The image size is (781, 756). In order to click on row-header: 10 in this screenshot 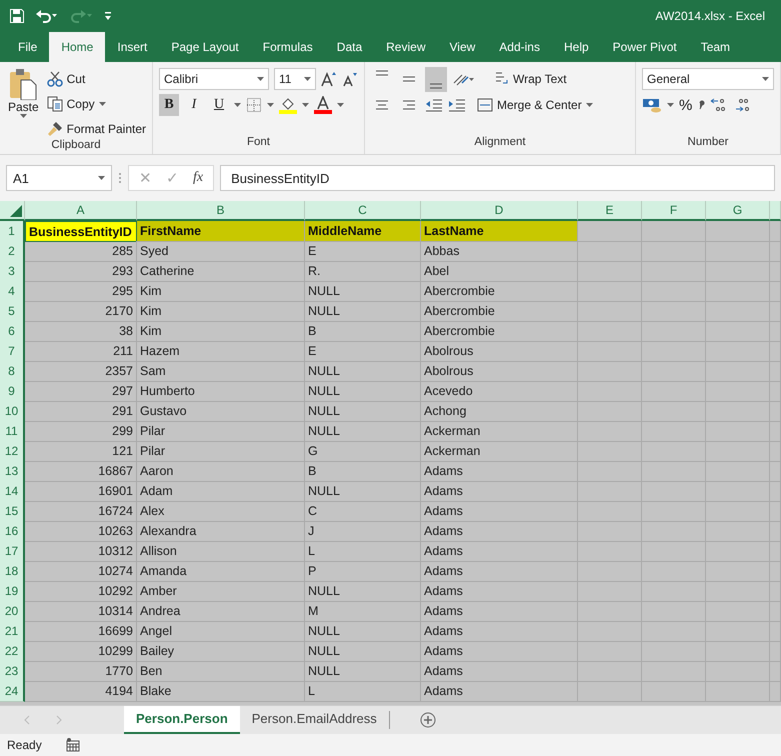, I will do `click(12, 411)`.